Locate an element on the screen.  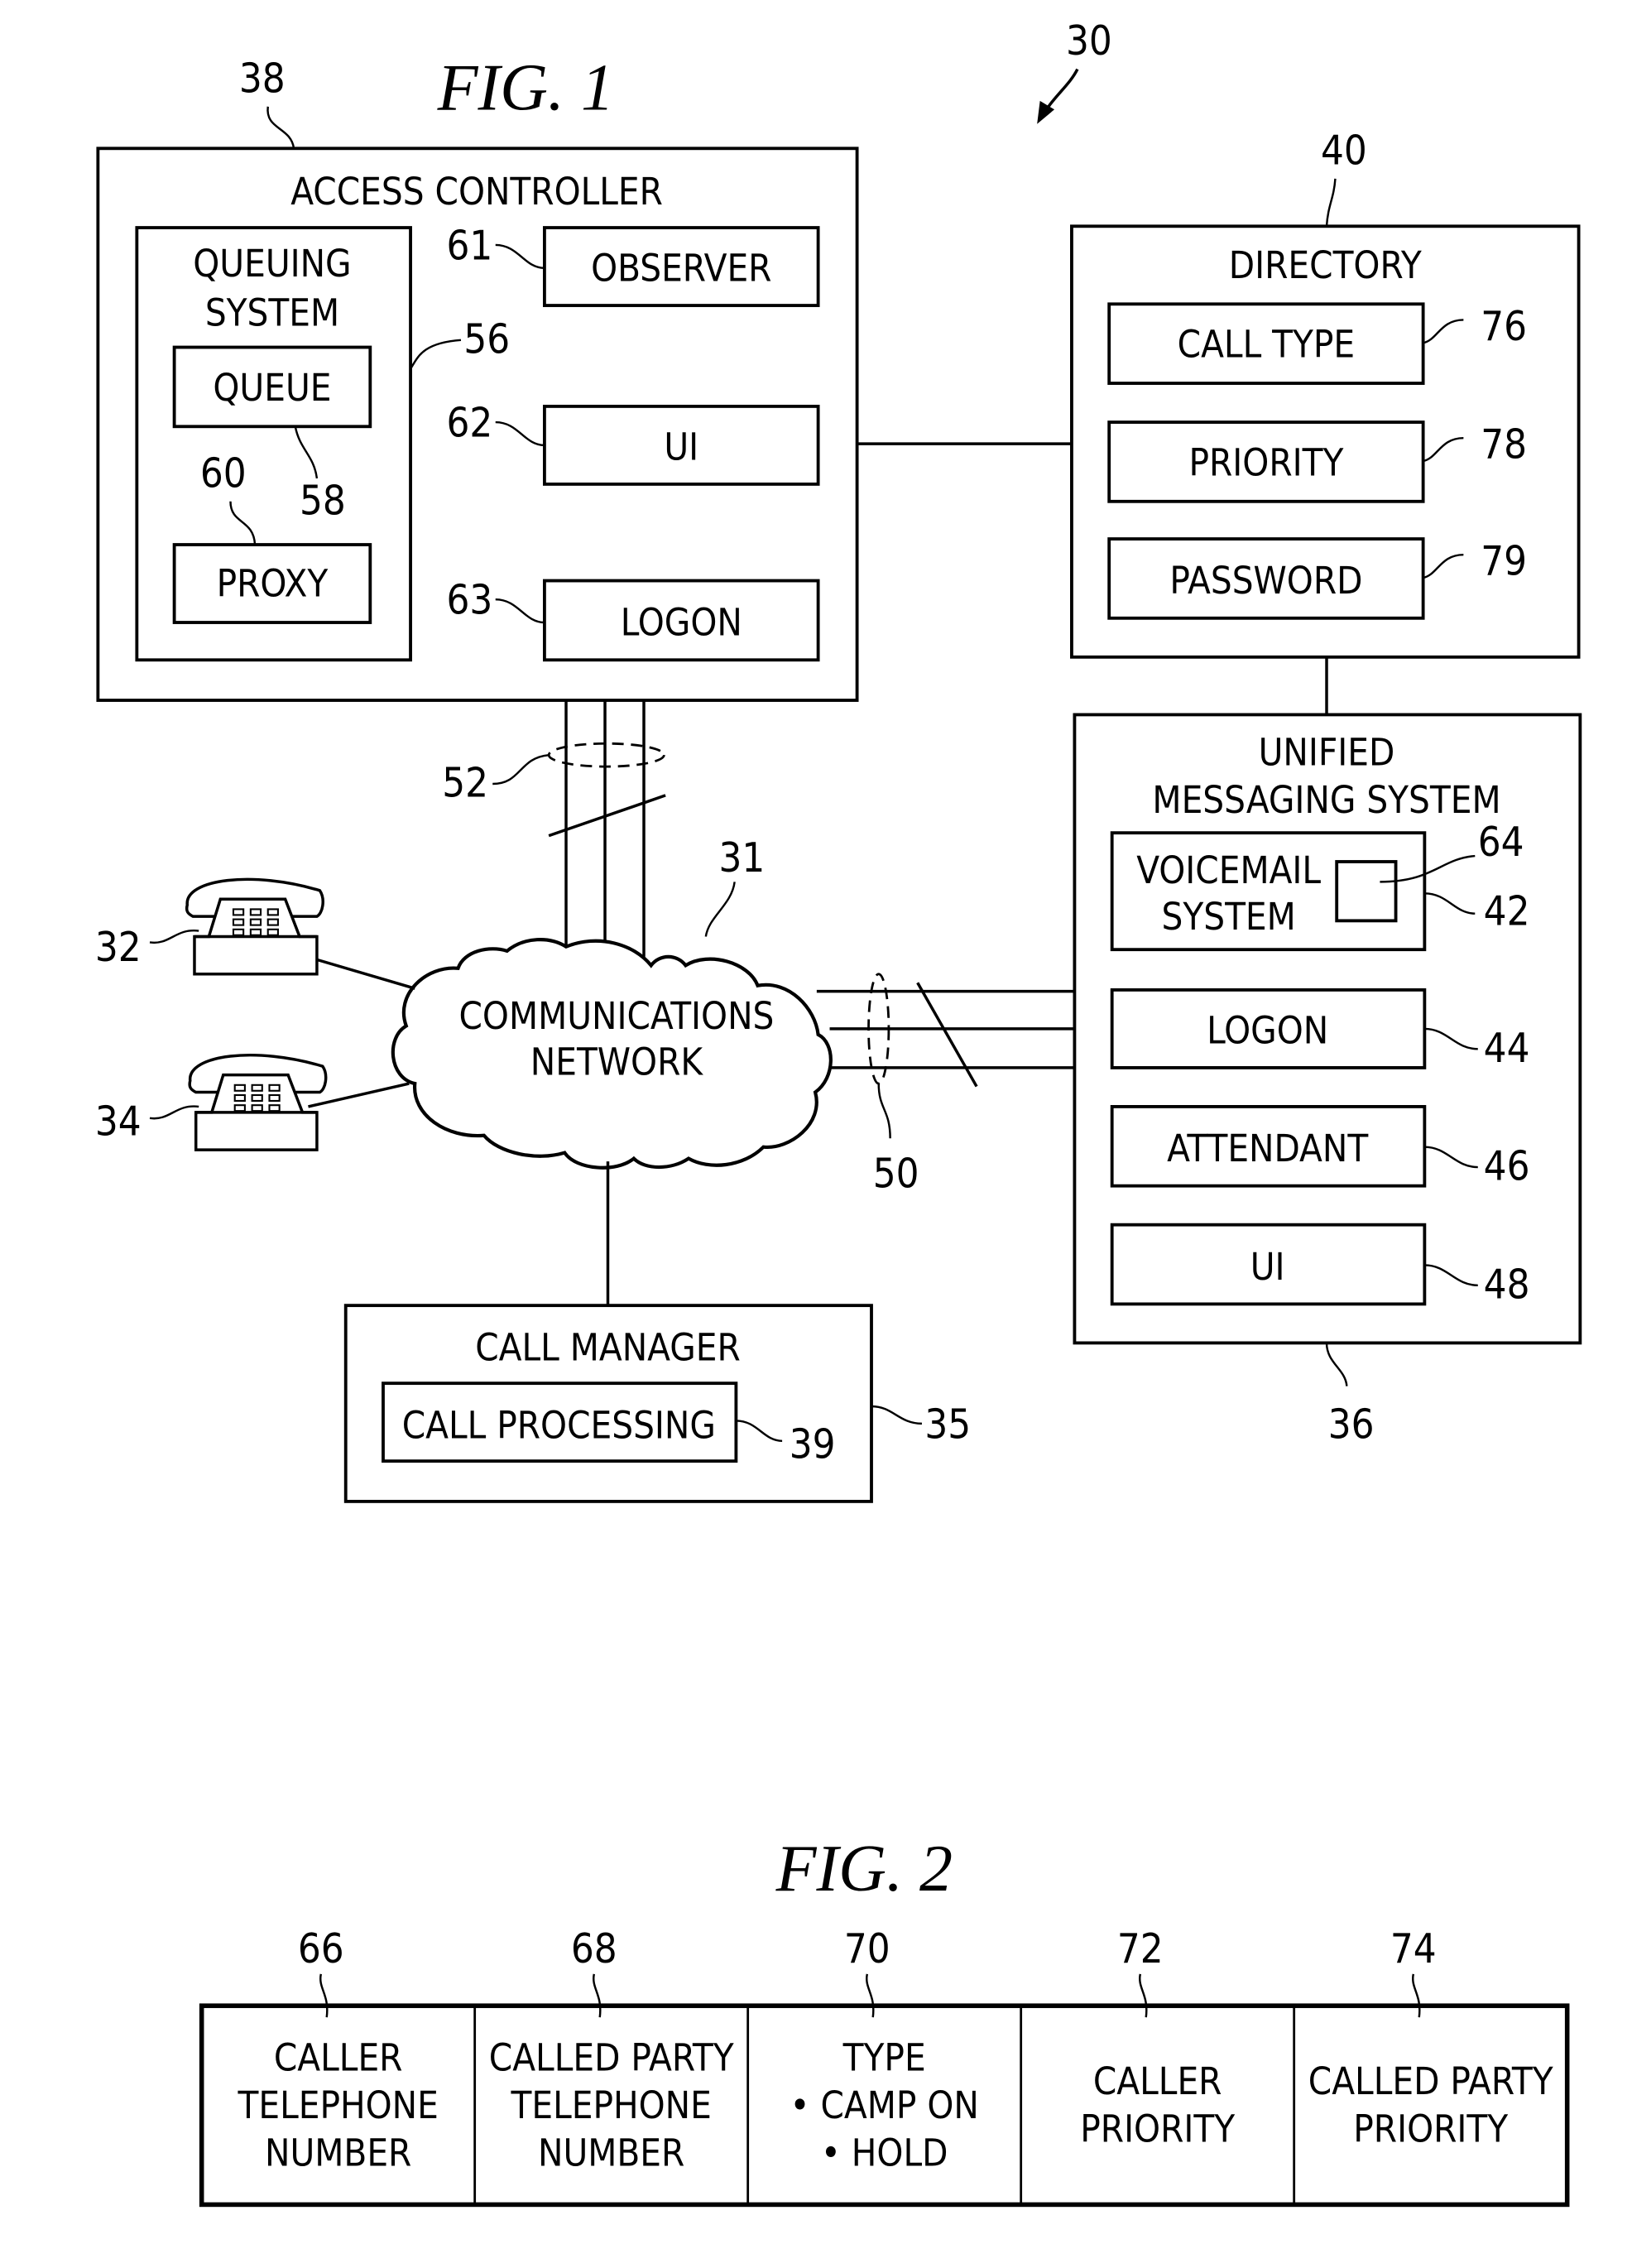
queuing-system-label-1: QUEUING is located at coordinates (272, 264).